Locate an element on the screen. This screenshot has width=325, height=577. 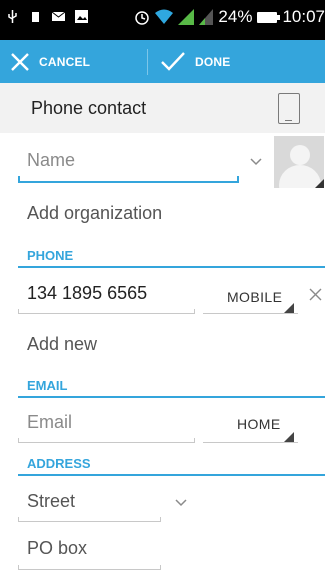
name-underline is located at coordinates (128, 182).